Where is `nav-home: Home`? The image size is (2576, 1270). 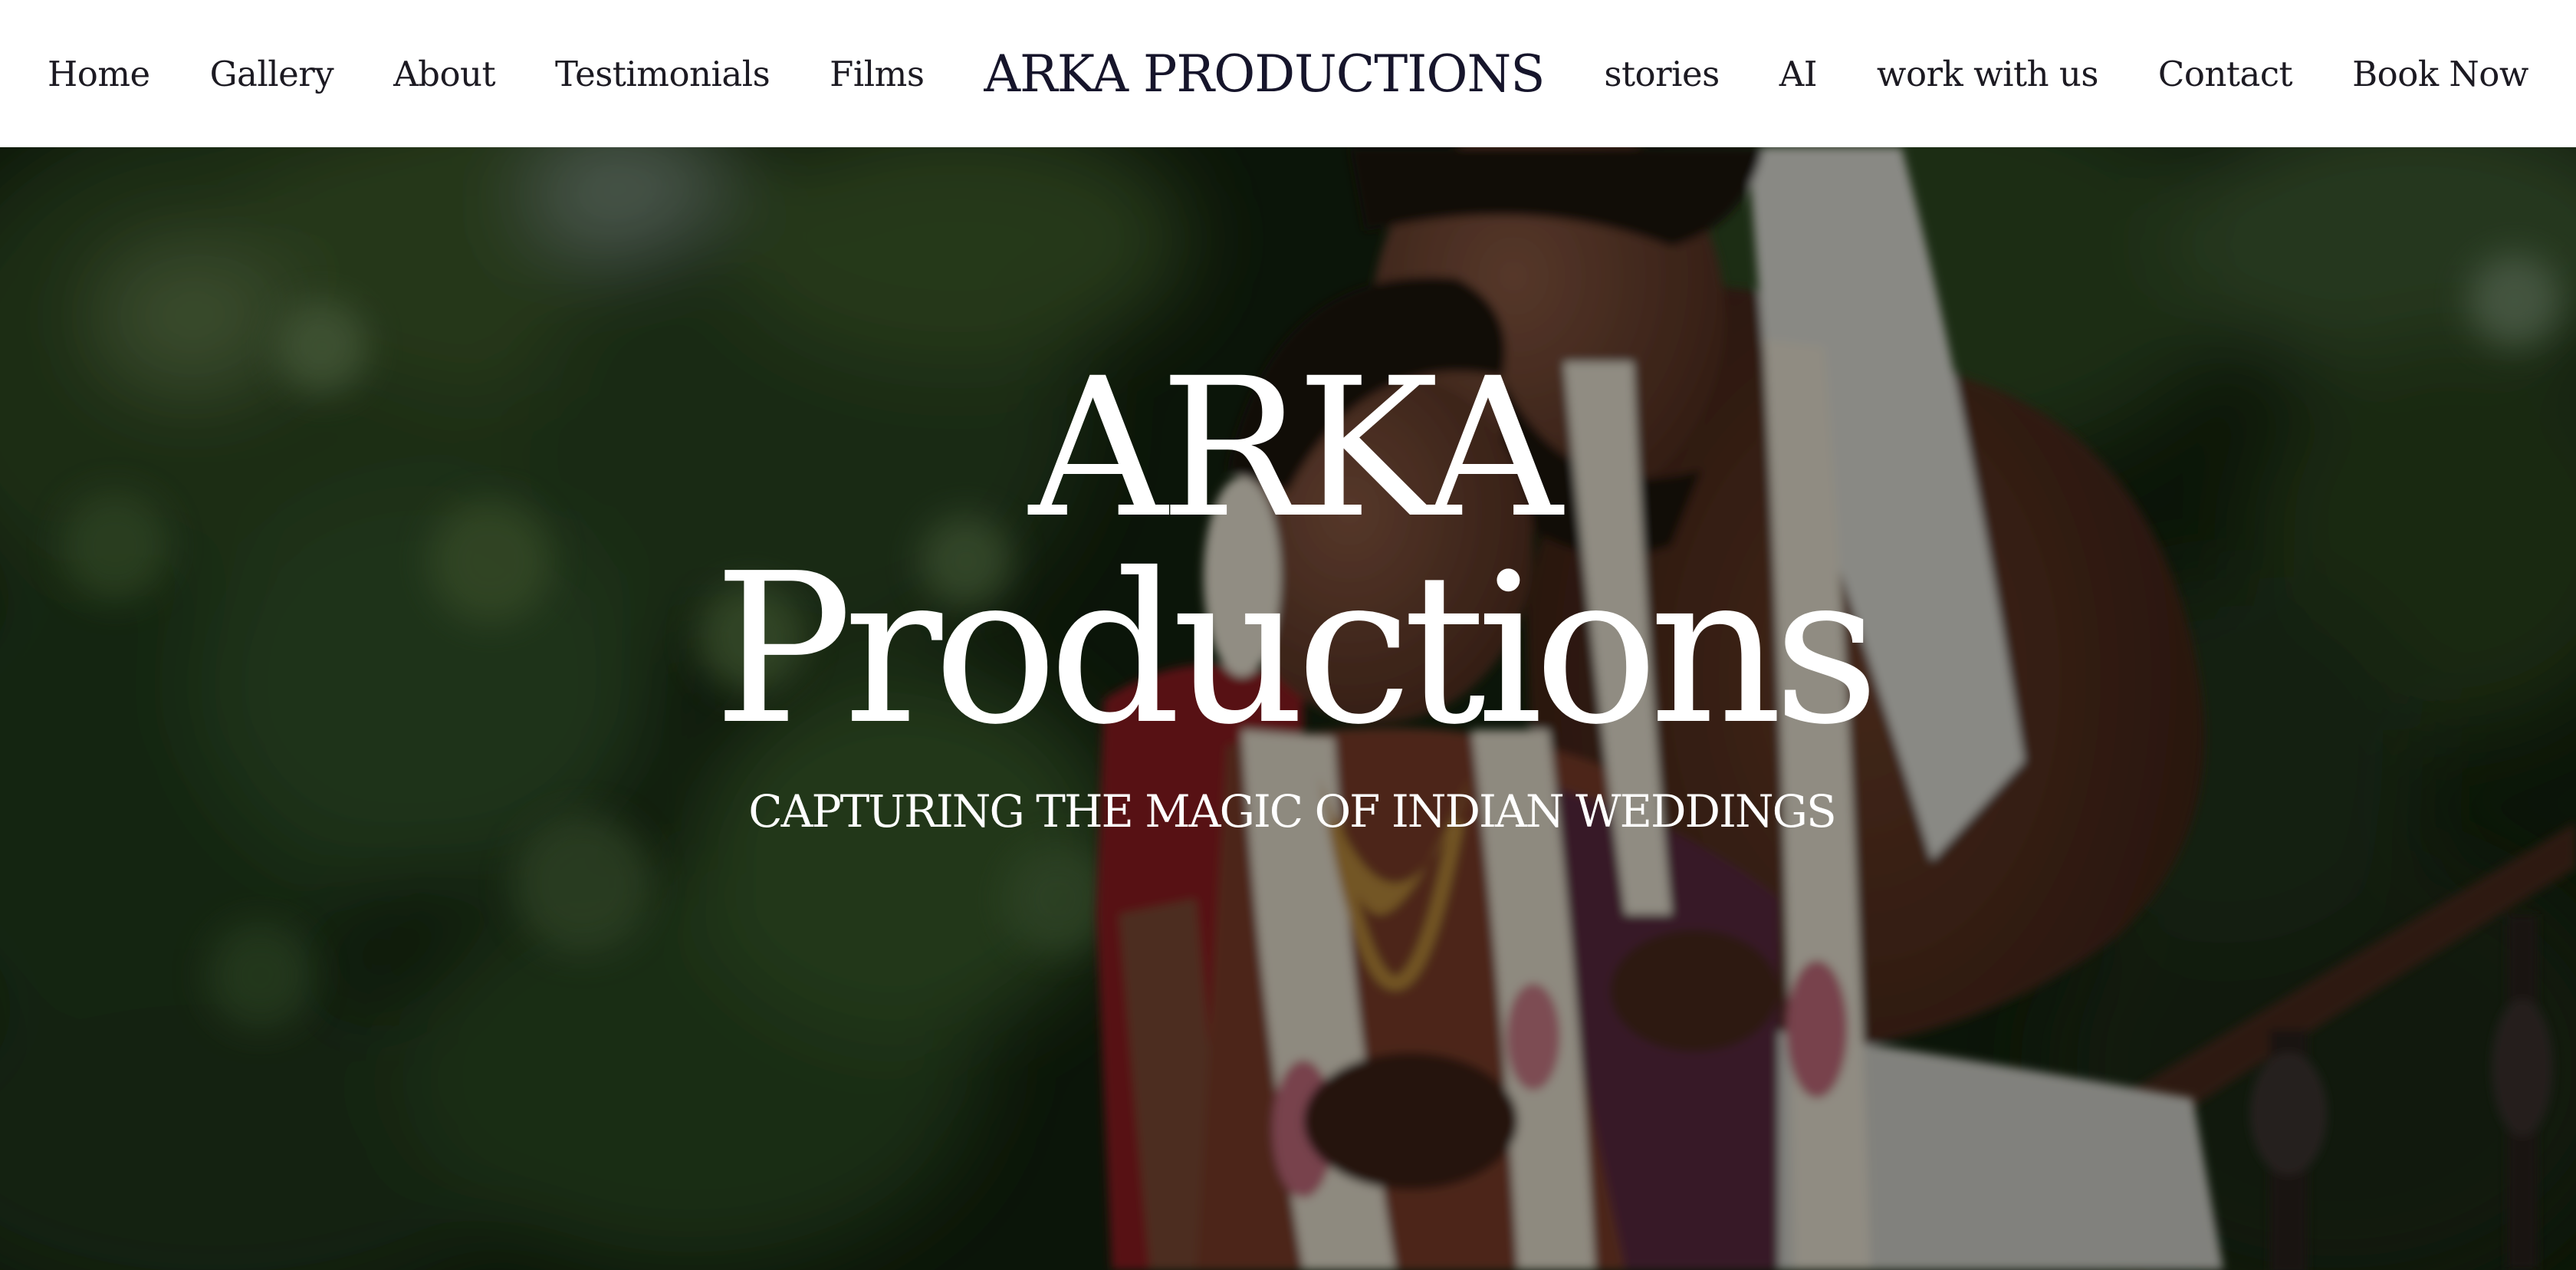
nav-home: Home is located at coordinates (99, 74).